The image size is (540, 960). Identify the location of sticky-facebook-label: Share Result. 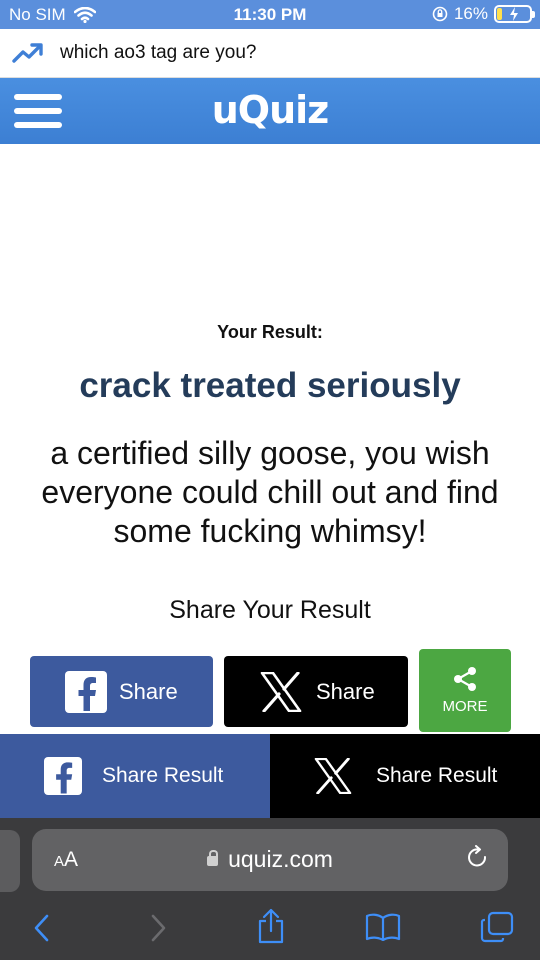
(163, 775).